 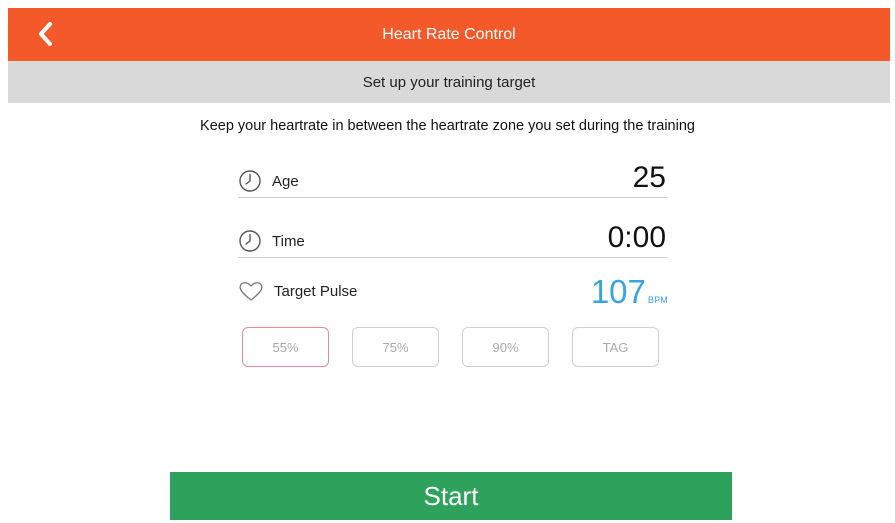 What do you see at coordinates (649, 177) in the screenshot?
I see `age-value: 25` at bounding box center [649, 177].